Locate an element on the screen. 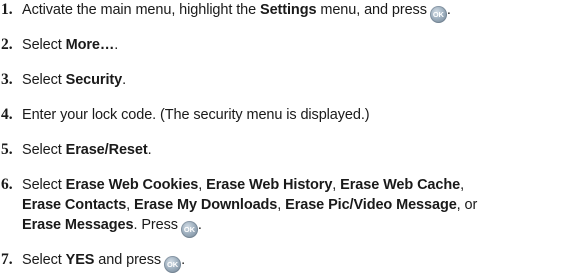 The height and width of the screenshot is (277, 586). step-number: 2. is located at coordinates (7, 44).